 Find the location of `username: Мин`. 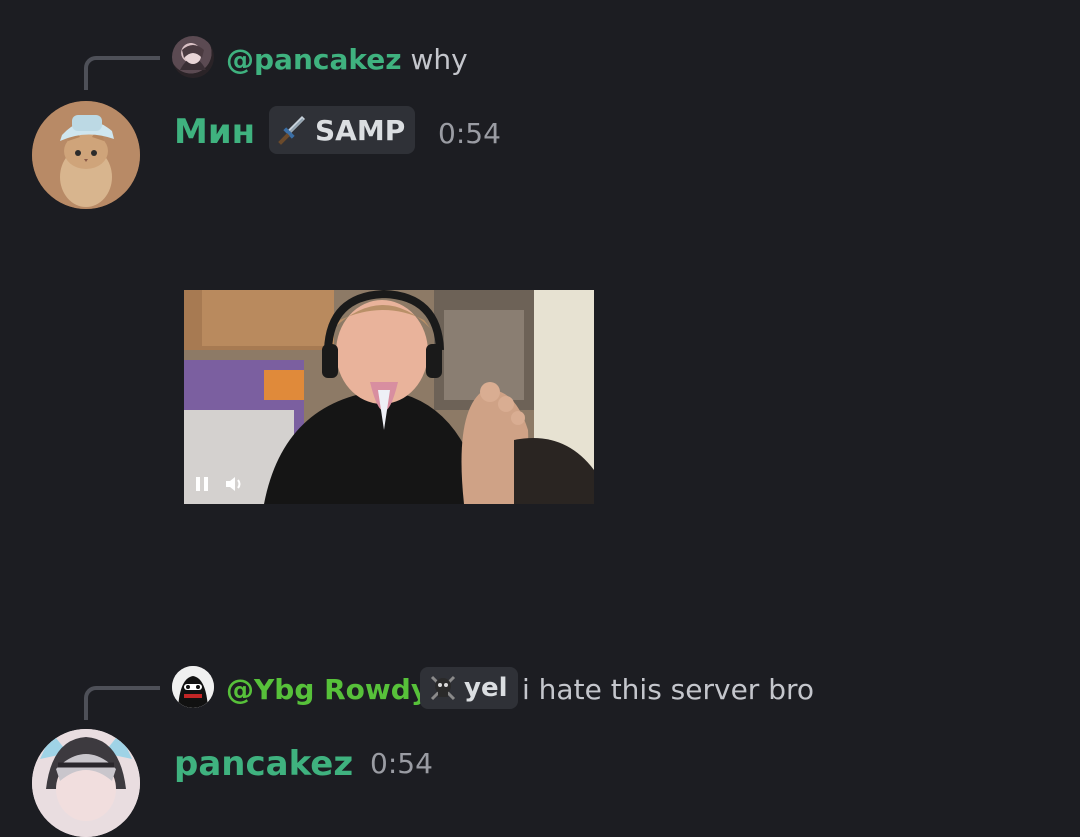

username: Мин is located at coordinates (214, 132).